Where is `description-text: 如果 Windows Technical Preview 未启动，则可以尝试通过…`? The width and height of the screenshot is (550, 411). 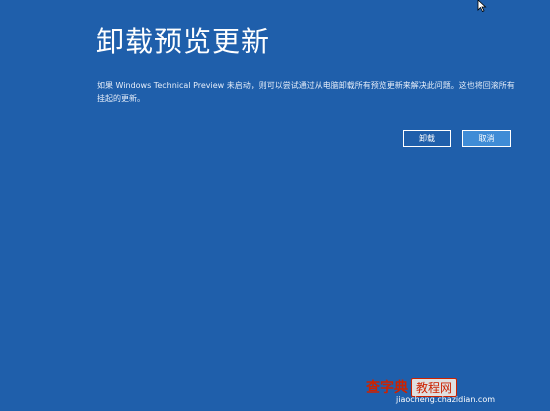 description-text: 如果 Windows Technical Preview 未启动，则可以尝试通过… is located at coordinates (306, 92).